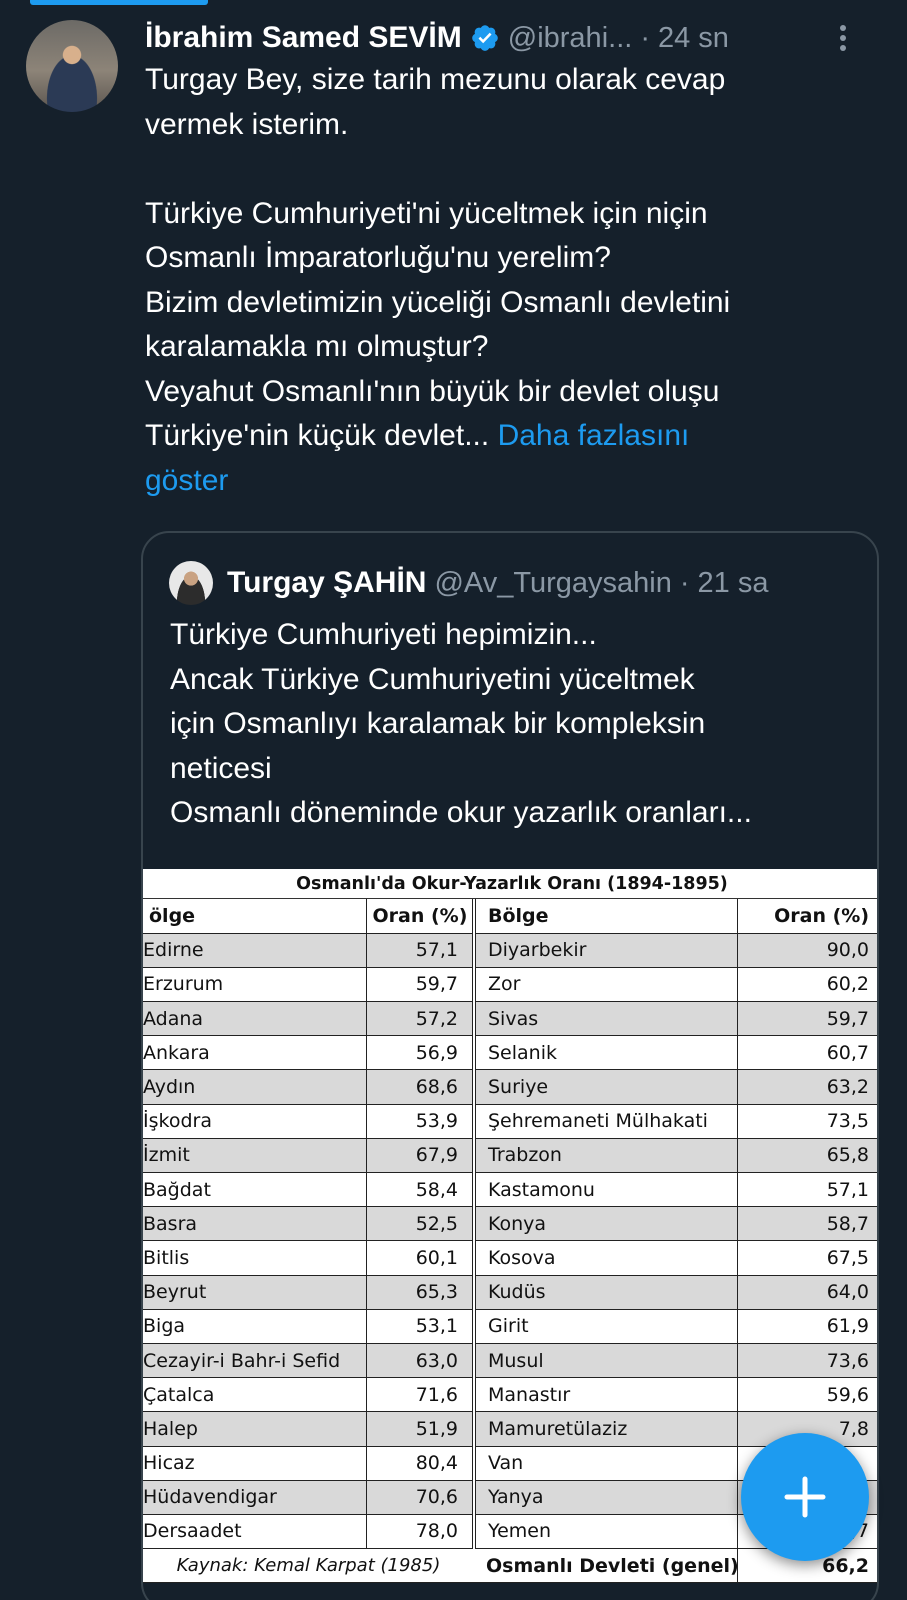  Describe the element at coordinates (421, 1292) in the screenshot. I see `rate-cell: 65,3` at that location.